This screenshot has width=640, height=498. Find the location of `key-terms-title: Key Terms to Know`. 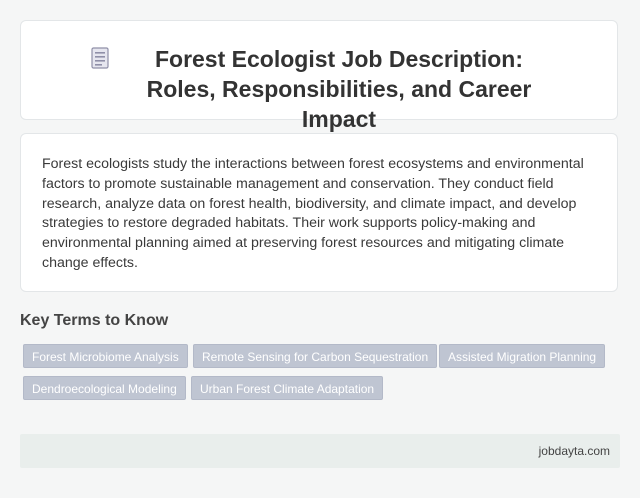

key-terms-title: Key Terms to Know is located at coordinates (94, 320).